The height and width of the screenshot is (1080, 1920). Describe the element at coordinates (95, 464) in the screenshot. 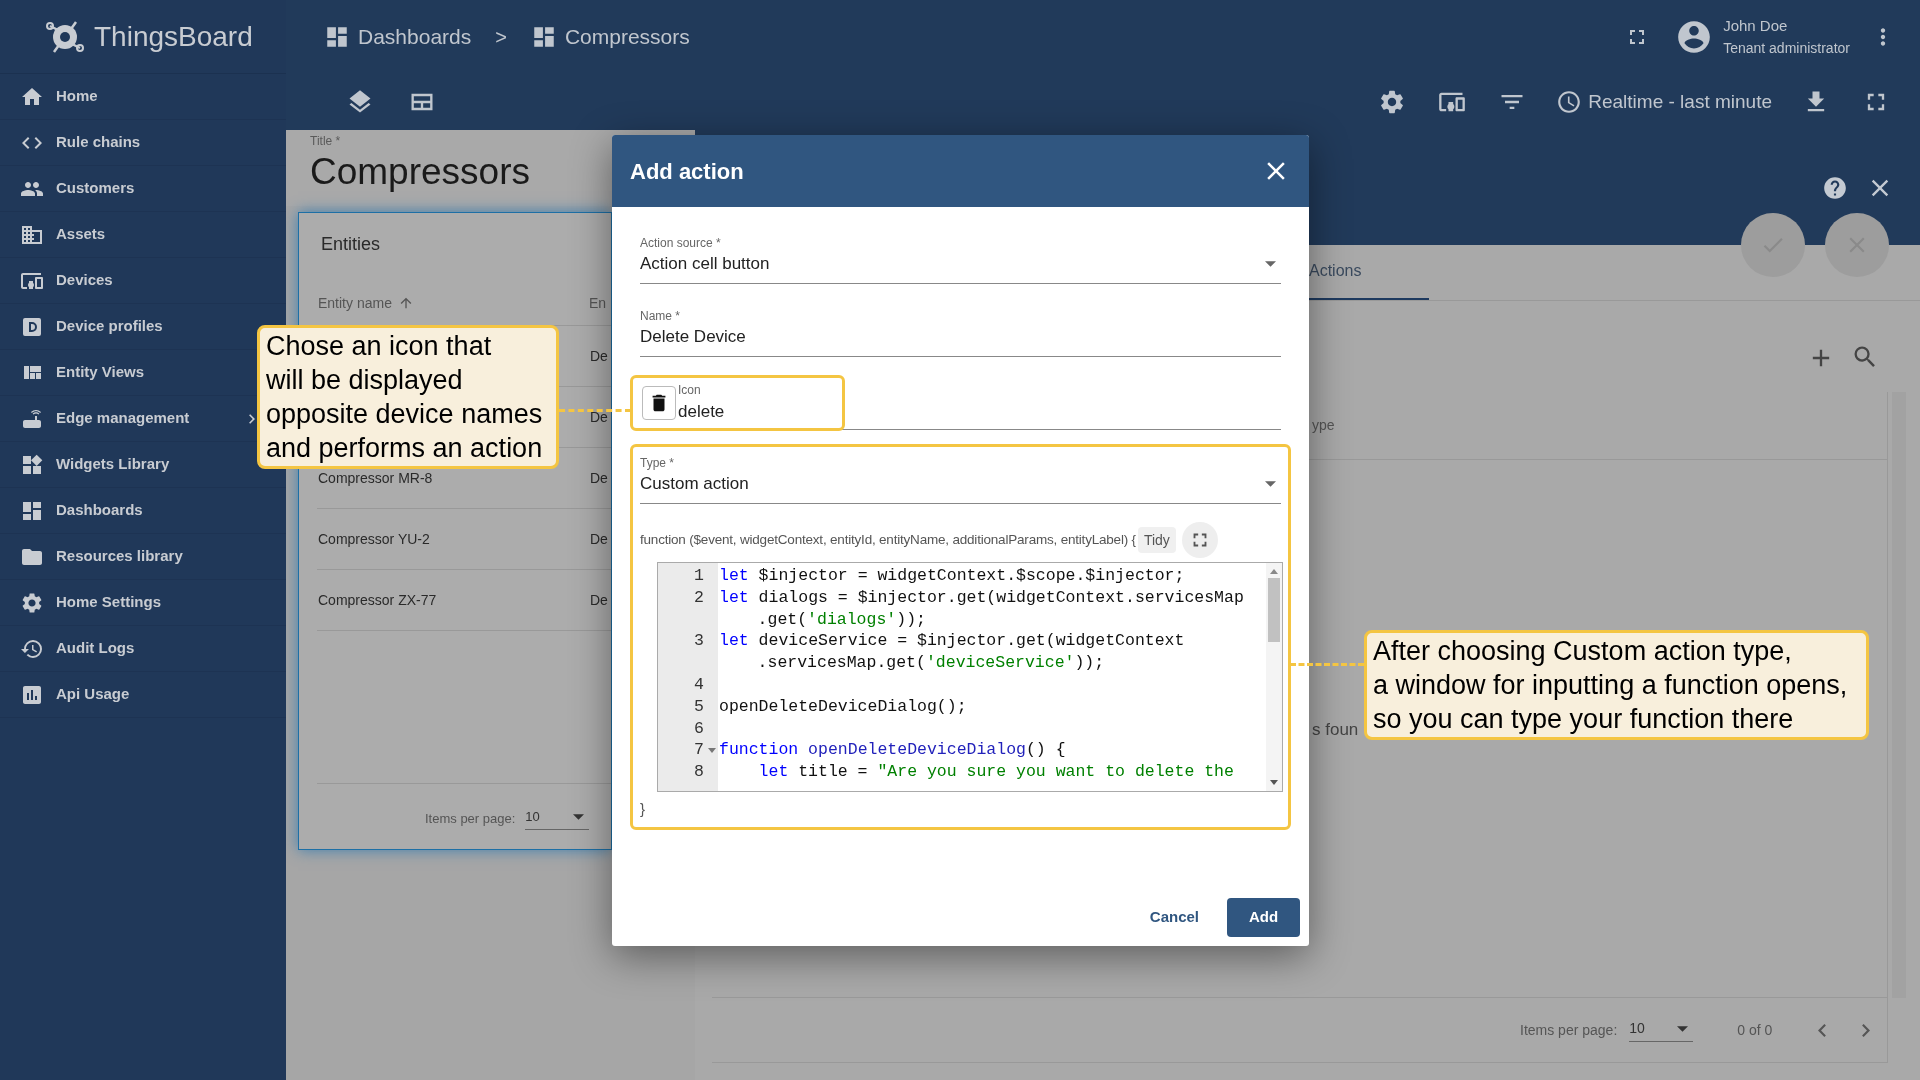

I see `sidebar-item: Widgets Library` at that location.